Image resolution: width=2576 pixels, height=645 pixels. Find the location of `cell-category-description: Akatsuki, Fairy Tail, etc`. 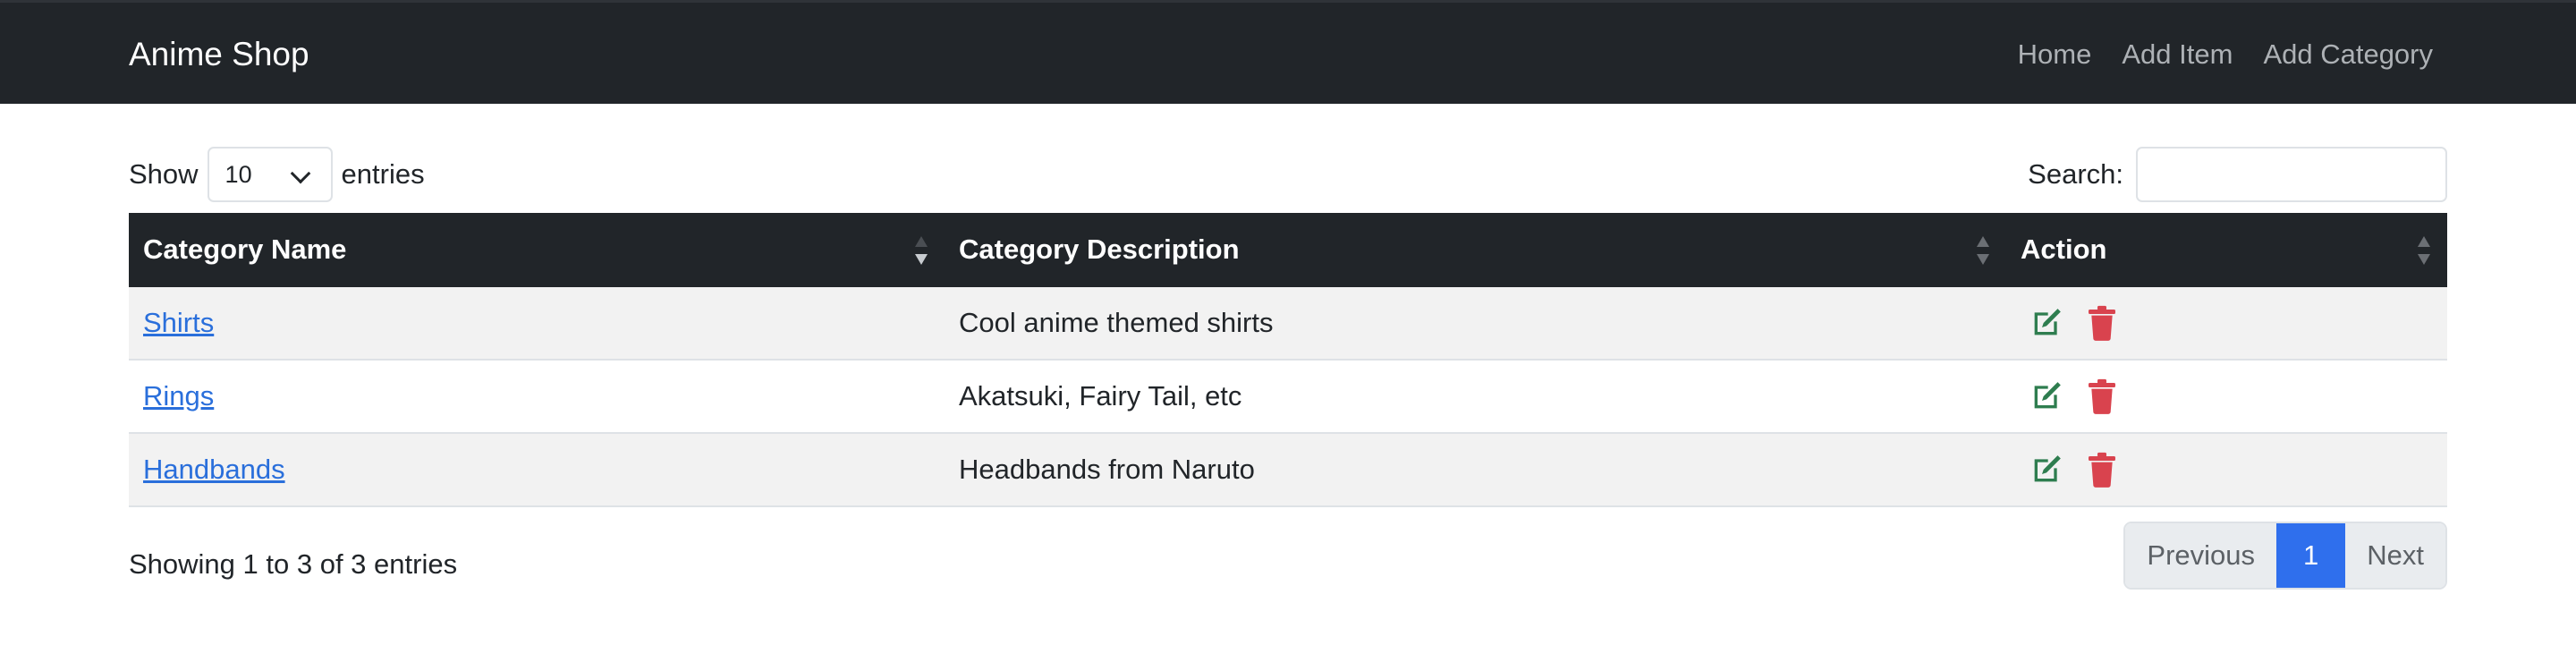

cell-category-description: Akatsuki, Fairy Tail, etc is located at coordinates (1475, 397).